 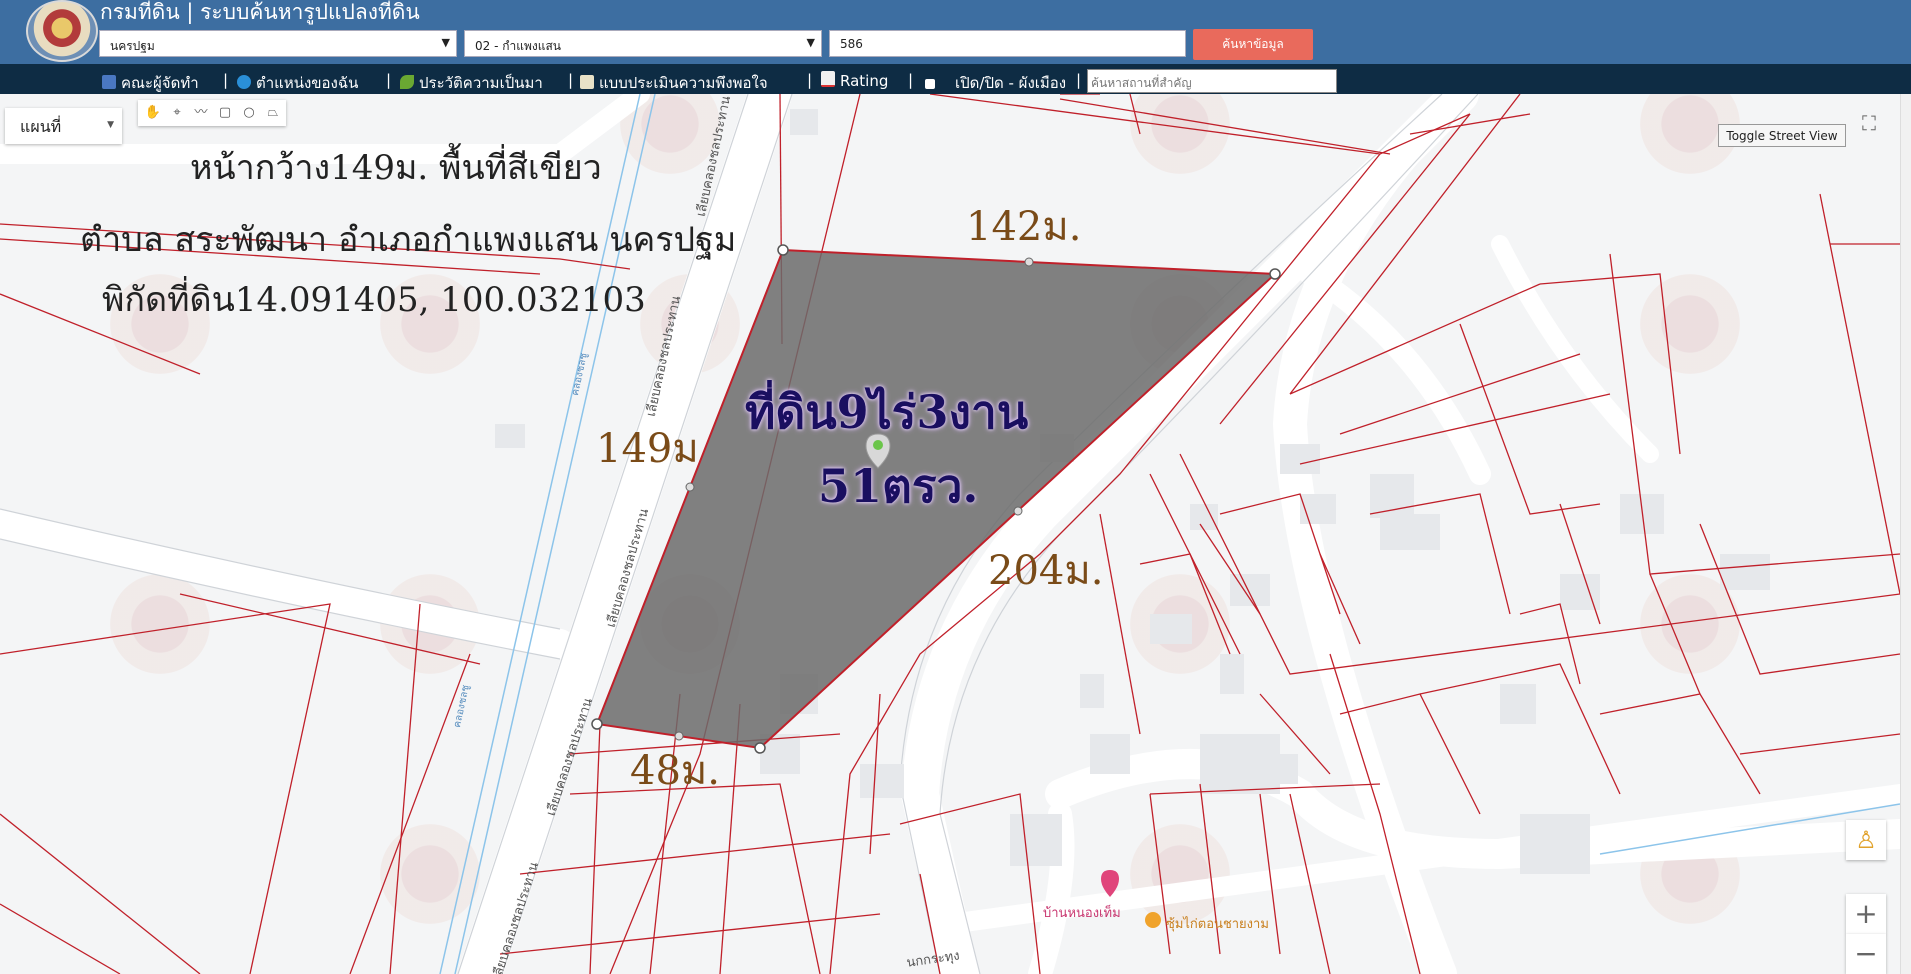 I want to click on poi-pin-icon, so click(x=1153, y=920).